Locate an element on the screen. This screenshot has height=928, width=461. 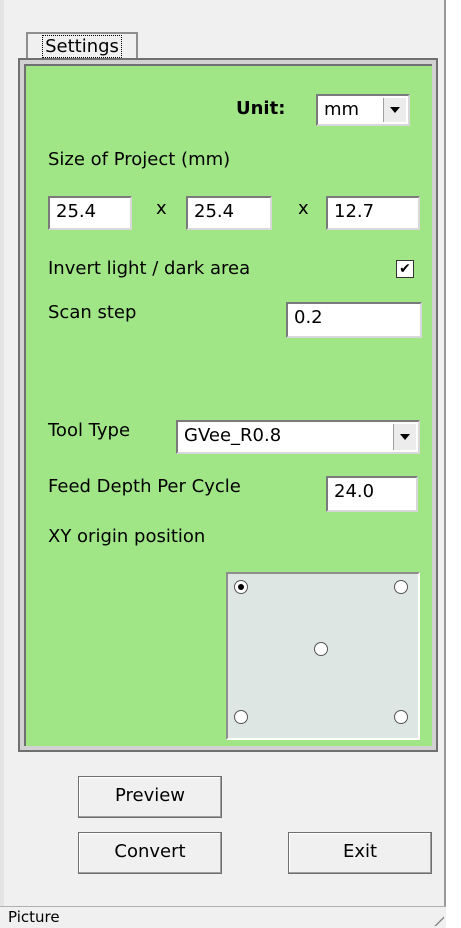
project-size-x-input: 25.4 is located at coordinates (90, 213).